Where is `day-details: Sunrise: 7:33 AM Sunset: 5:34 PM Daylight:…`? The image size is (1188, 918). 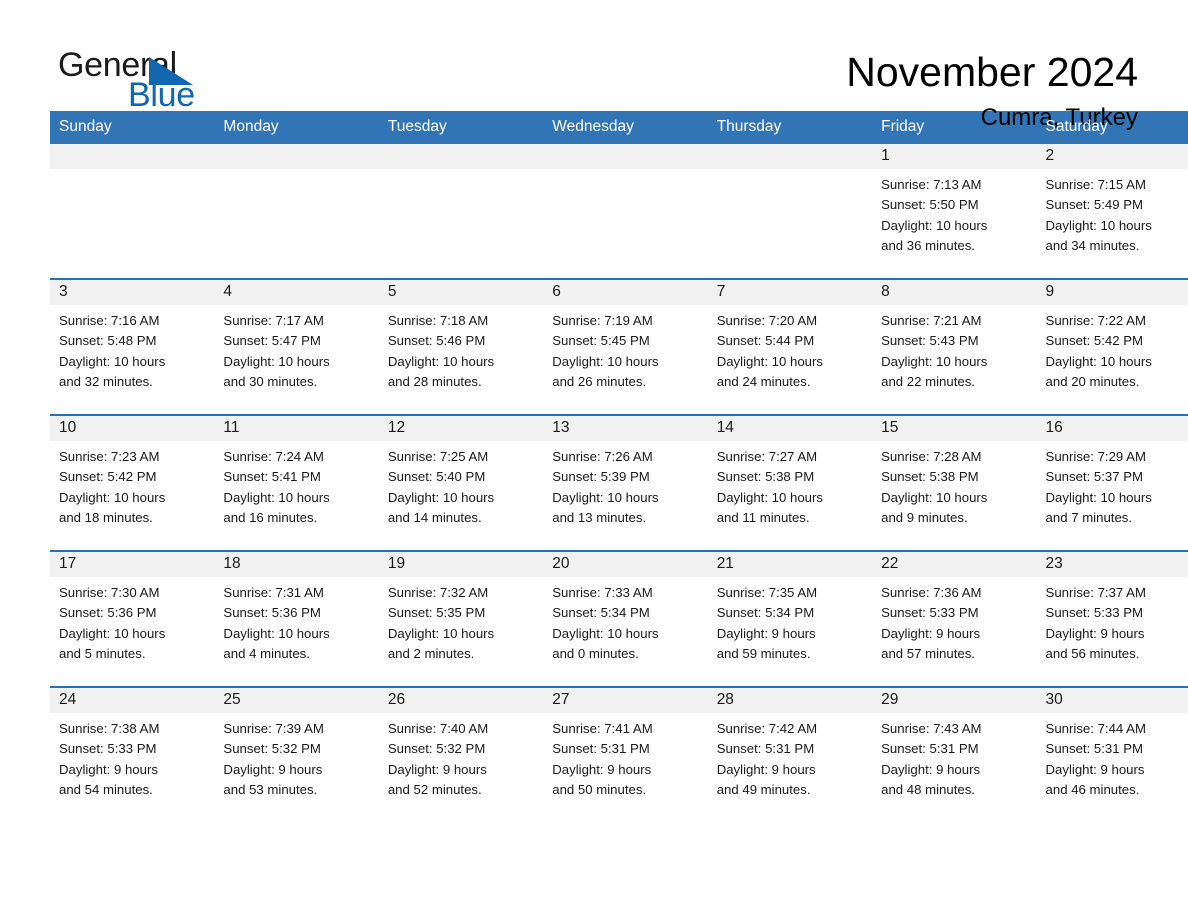 day-details: Sunrise: 7:33 AM Sunset: 5:34 PM Daylight:… is located at coordinates (625, 620).